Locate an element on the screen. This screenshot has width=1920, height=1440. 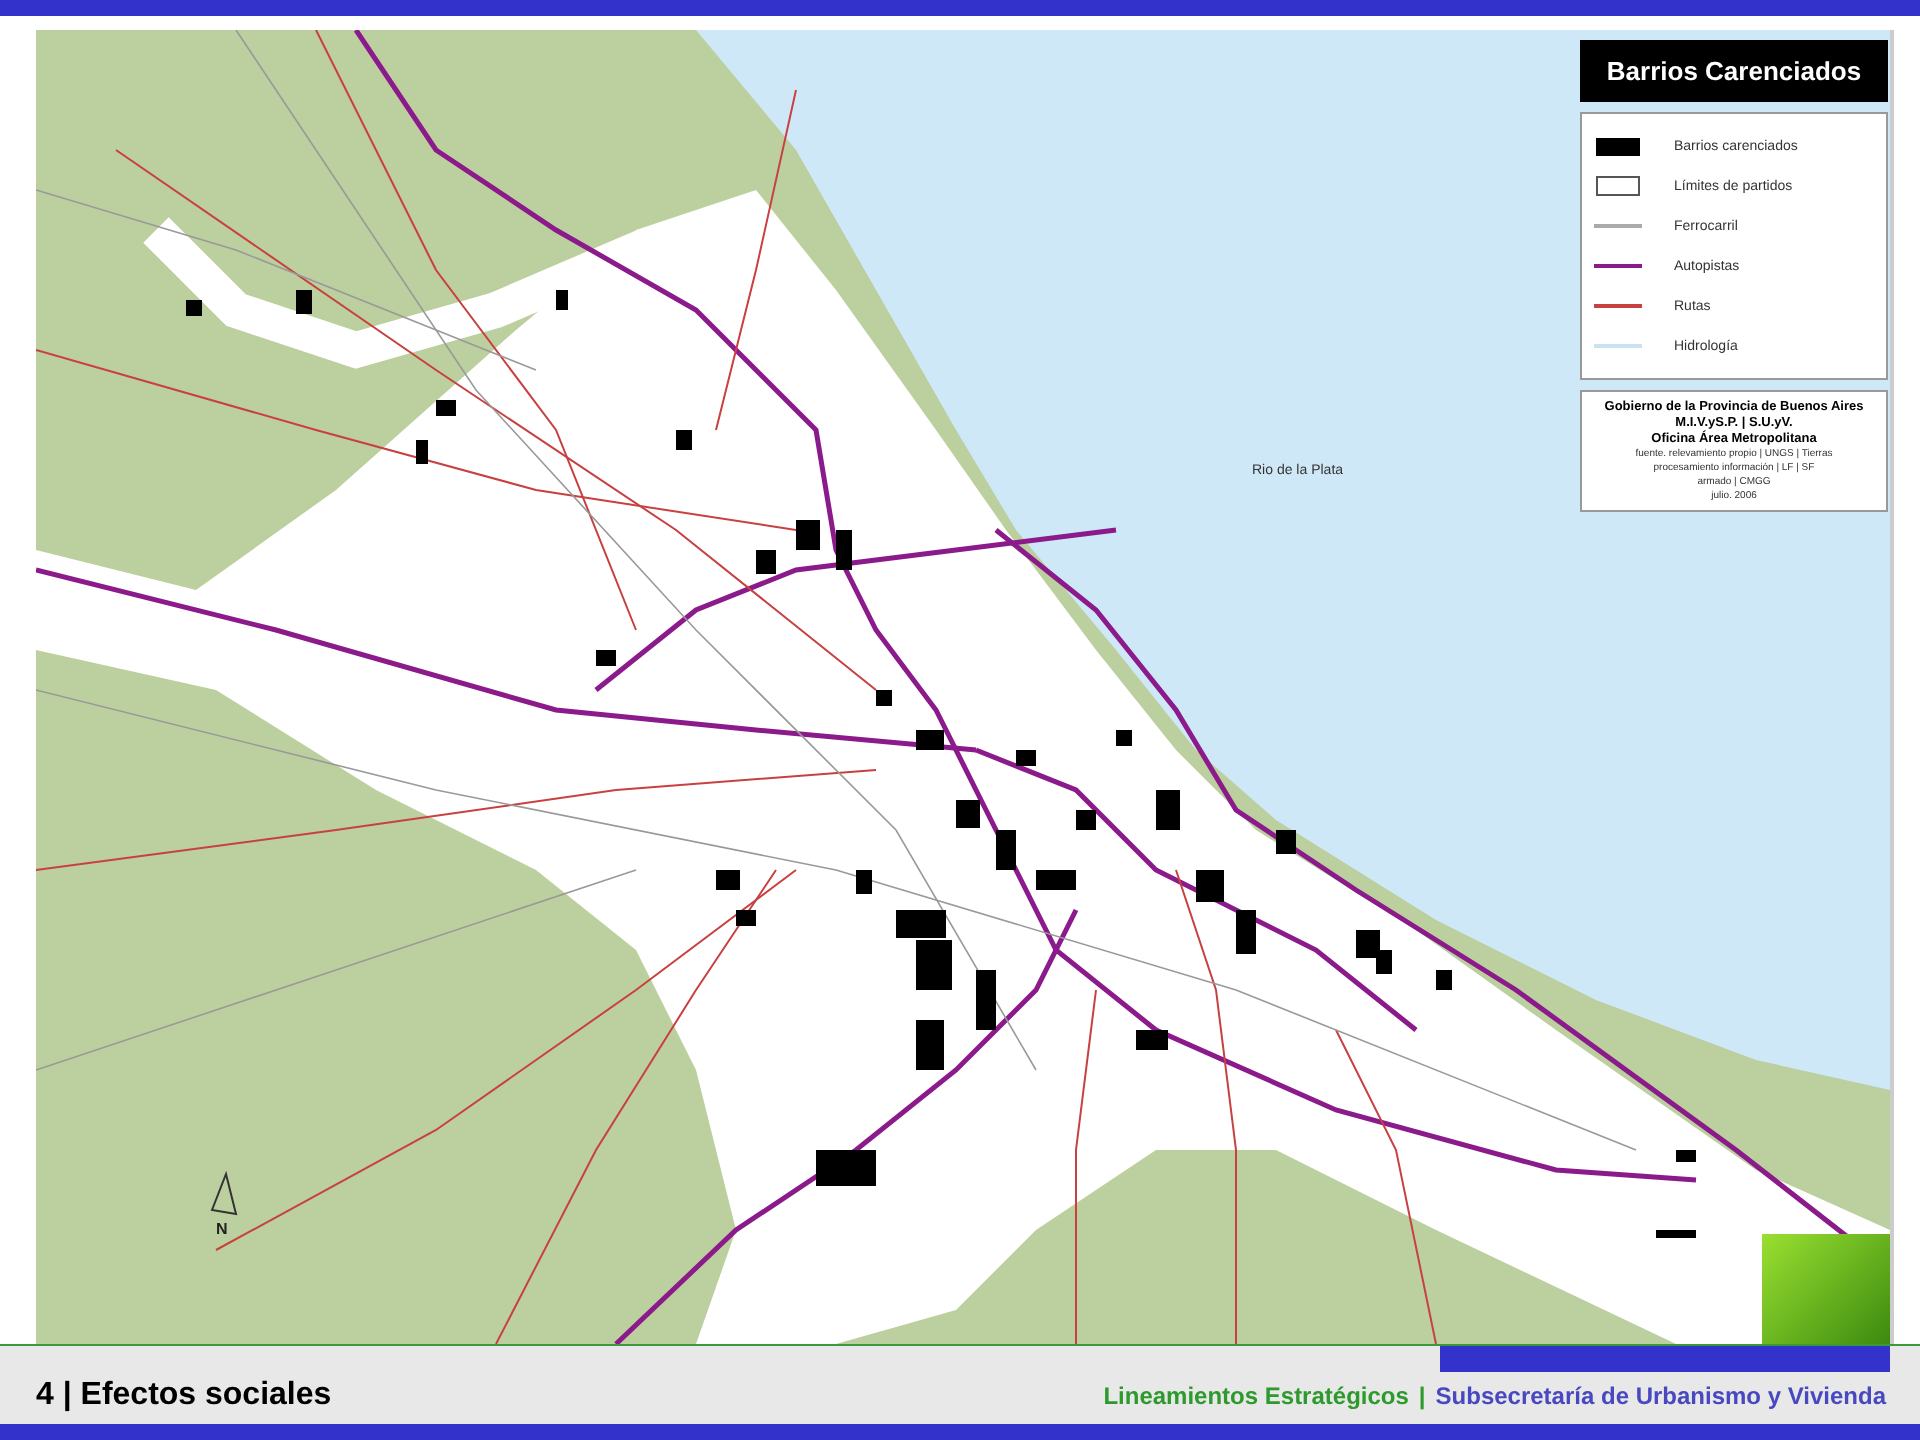
north-arrow-icon is located at coordinates (224, 1193).